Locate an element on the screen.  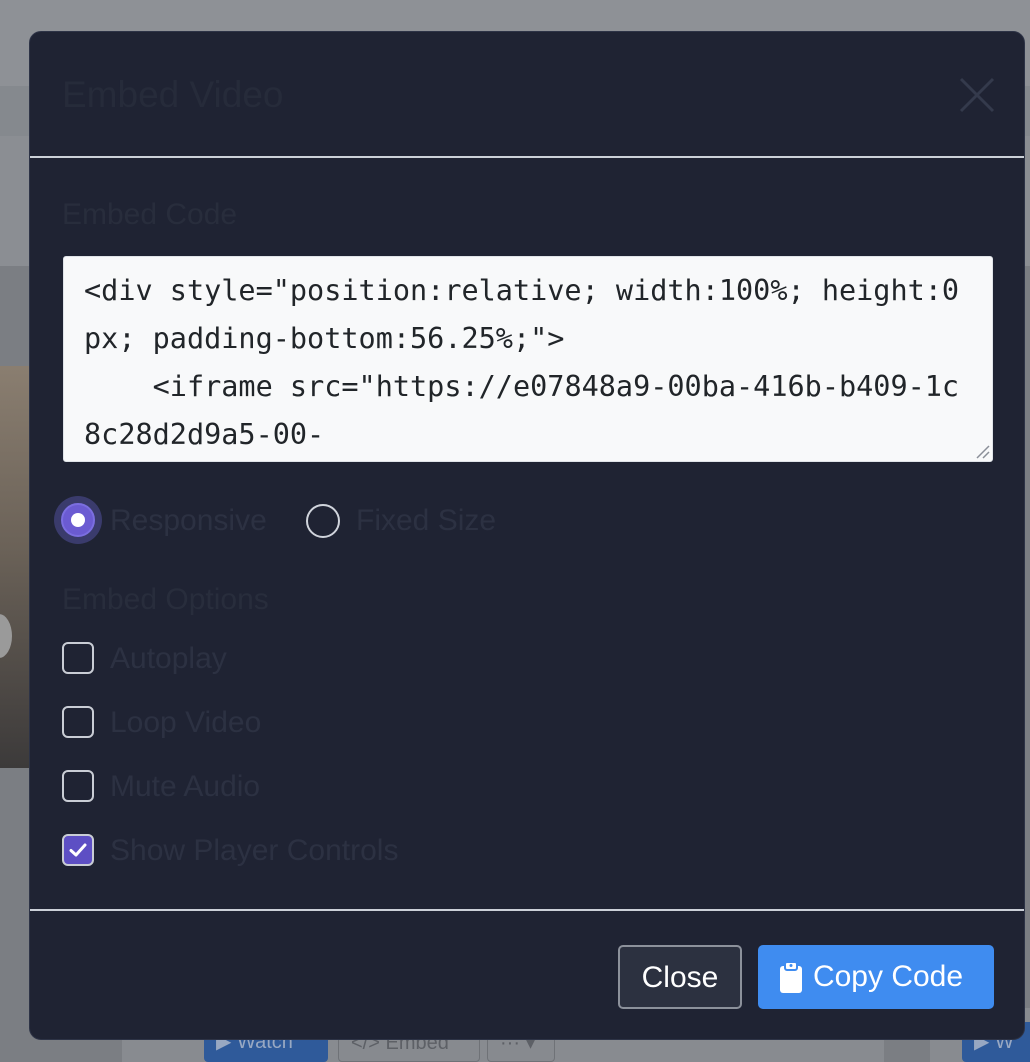
checkbox-autoplay: Autoplay is located at coordinates (312, 660).